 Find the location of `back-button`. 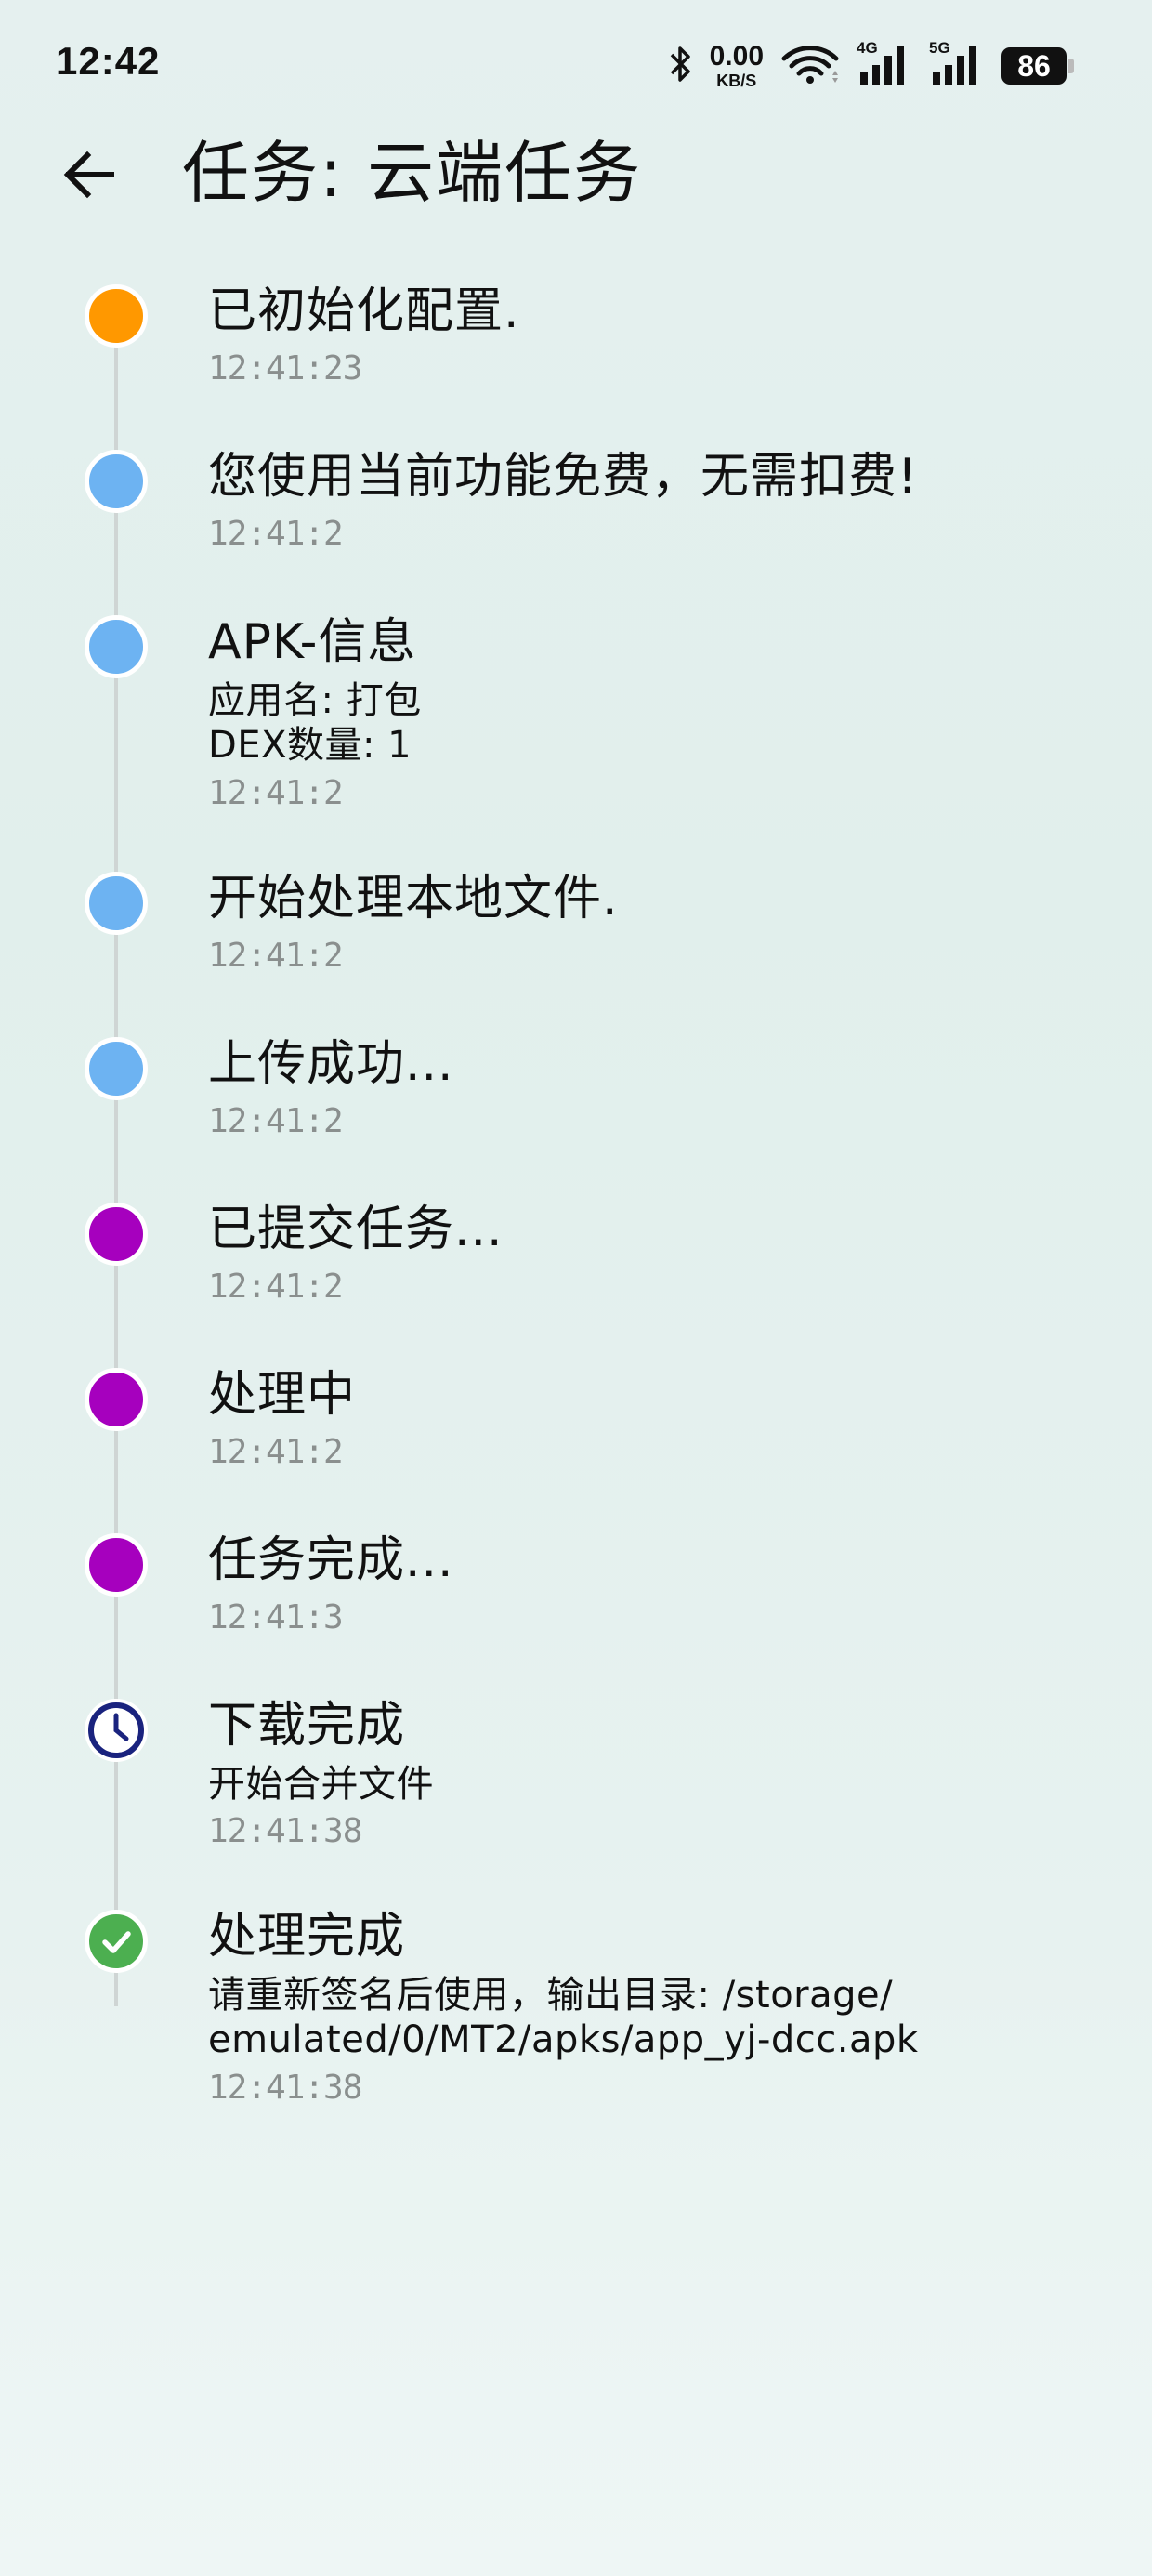

back-button is located at coordinates (89, 176).